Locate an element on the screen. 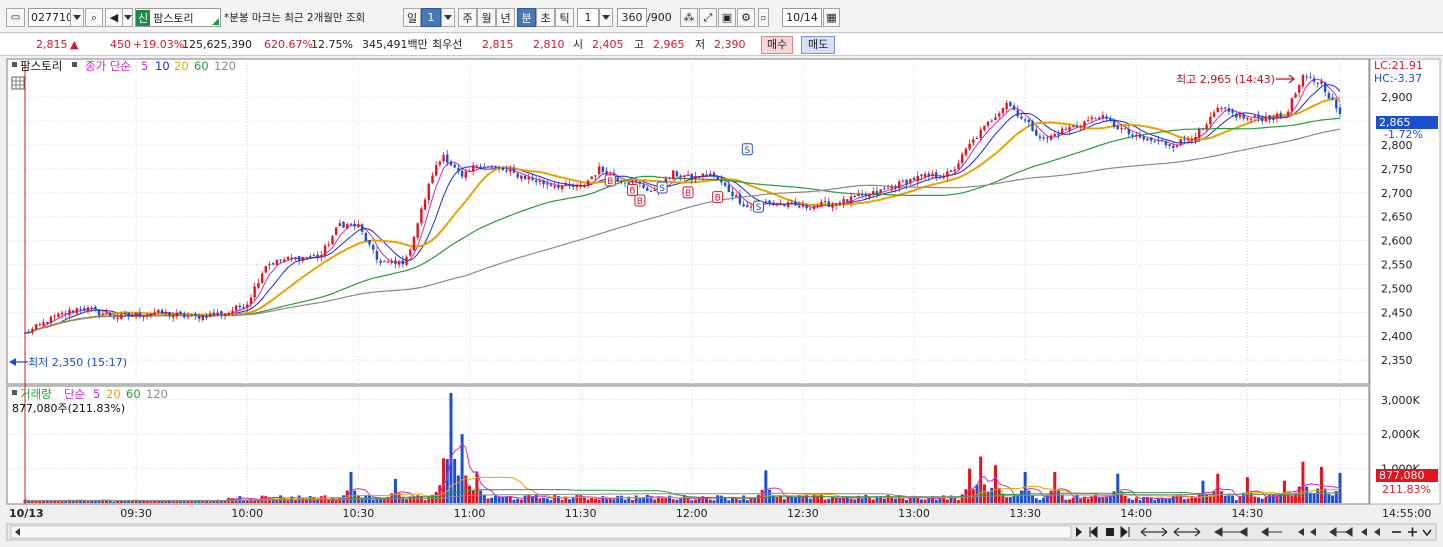  interval-input: 1 is located at coordinates (588, 17).